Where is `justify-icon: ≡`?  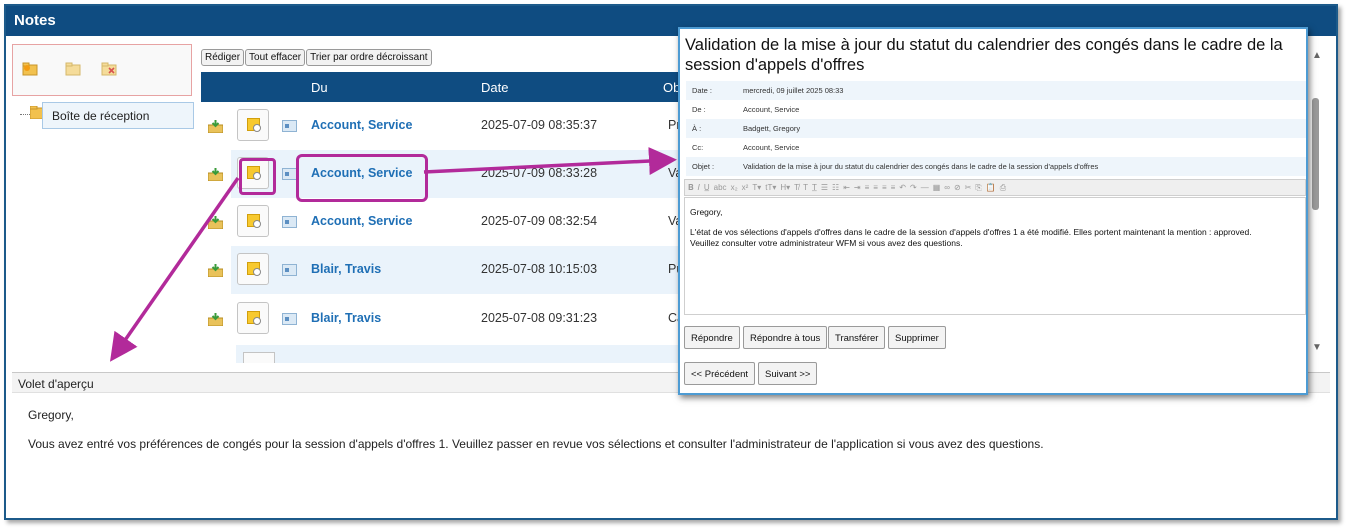
justify-icon: ≡ is located at coordinates (893, 187).